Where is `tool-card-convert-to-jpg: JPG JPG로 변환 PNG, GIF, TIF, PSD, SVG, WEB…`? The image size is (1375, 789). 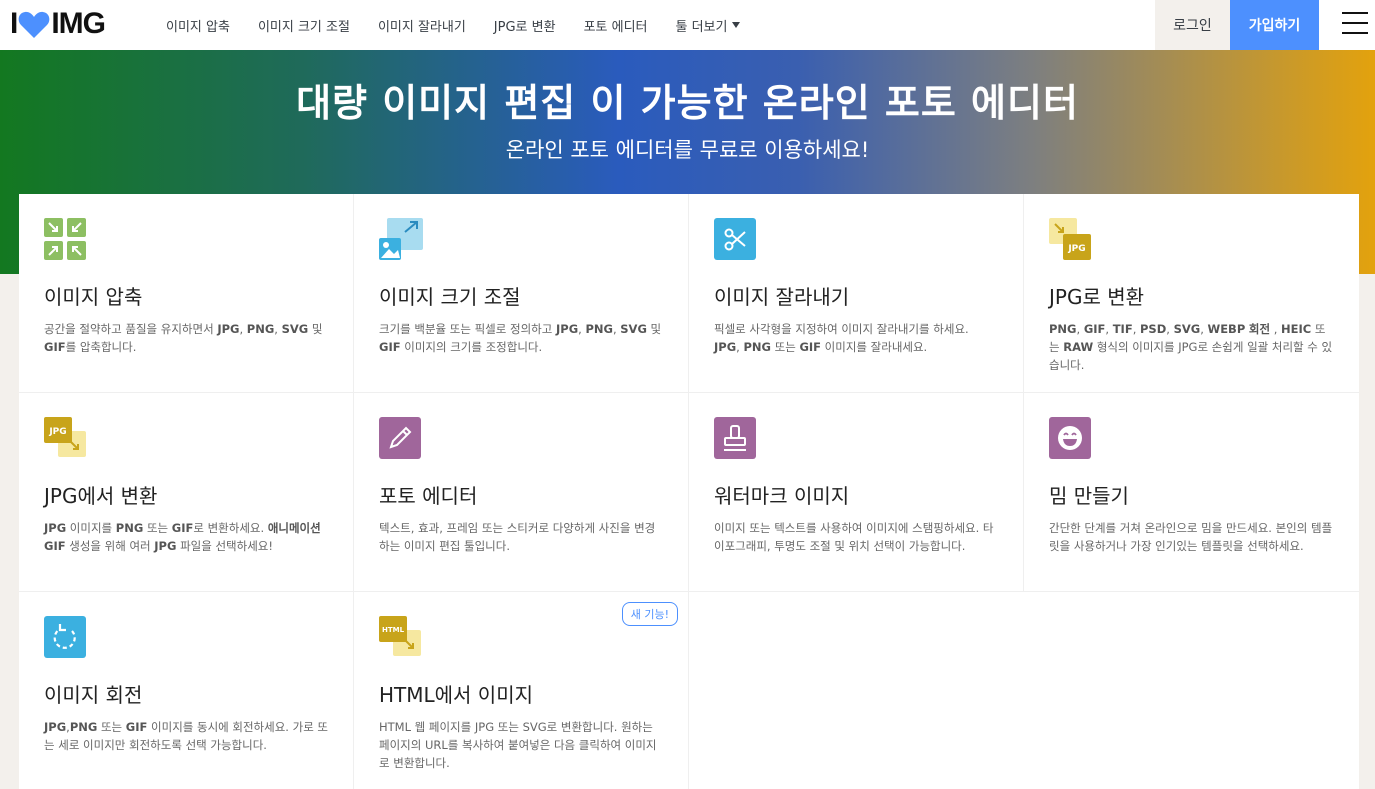
tool-card-convert-to-jpg: JPG JPG로 변환 PNG, GIF, TIF, PSD, SVG, WEB… is located at coordinates (1191, 293).